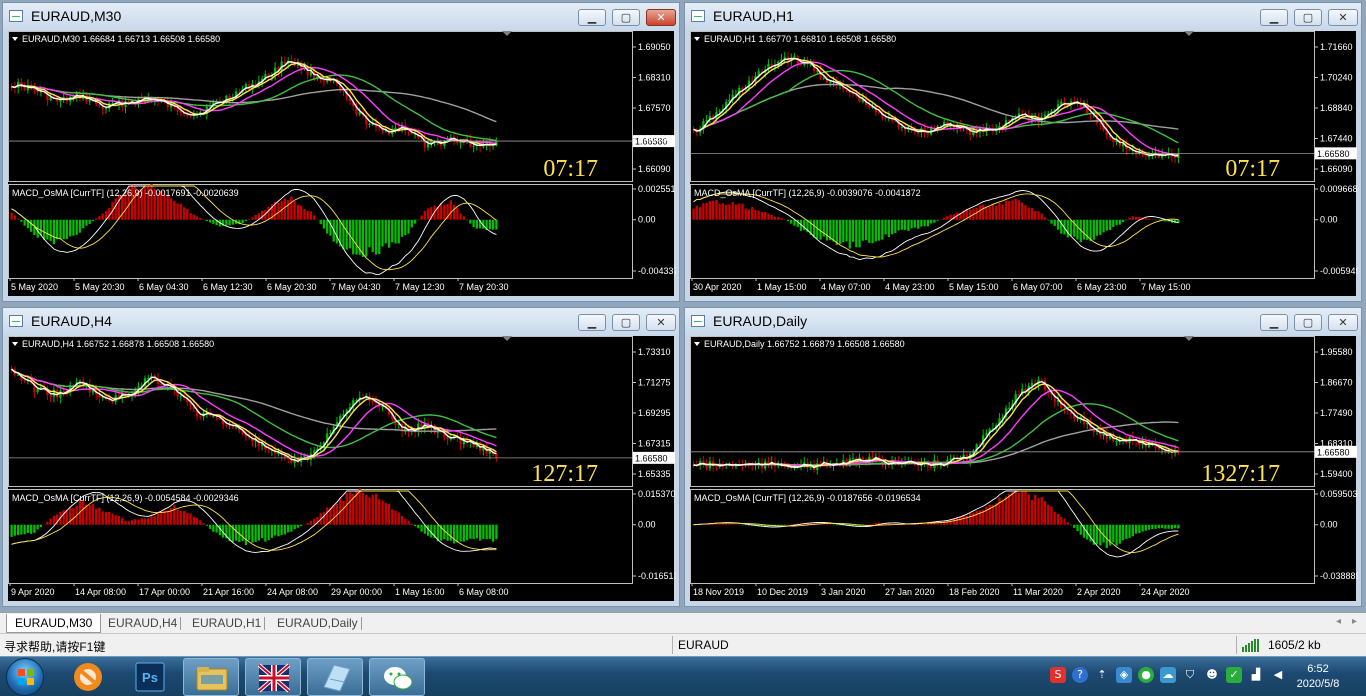  Describe the element at coordinates (1023, 17) in the screenshot. I see `window-titlebar: EURAUD,H1 ▁ ▢ ✕` at that location.